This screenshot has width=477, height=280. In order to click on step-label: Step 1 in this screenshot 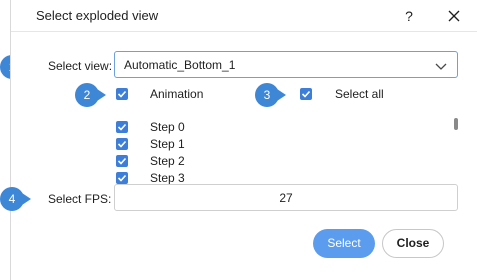, I will do `click(167, 144)`.